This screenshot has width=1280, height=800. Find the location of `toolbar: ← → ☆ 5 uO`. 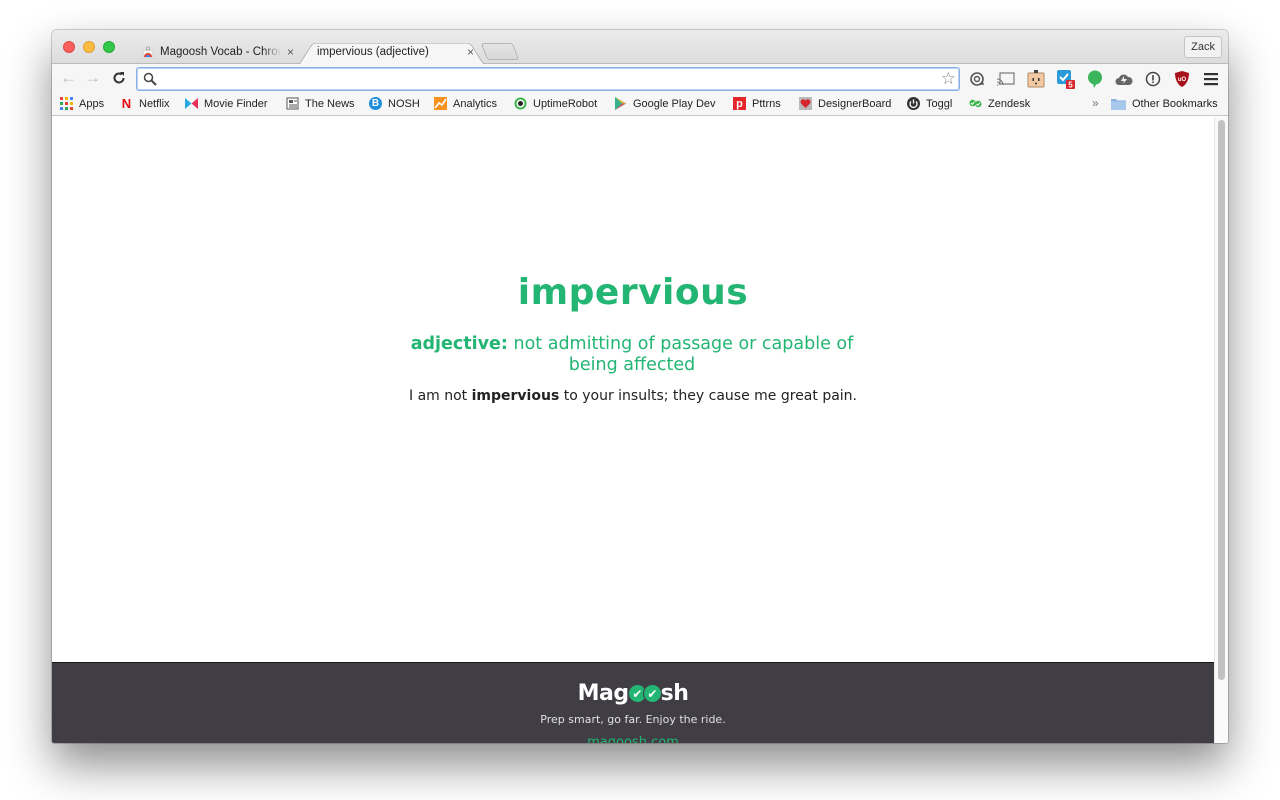

toolbar: ← → ☆ 5 uO is located at coordinates (640, 78).